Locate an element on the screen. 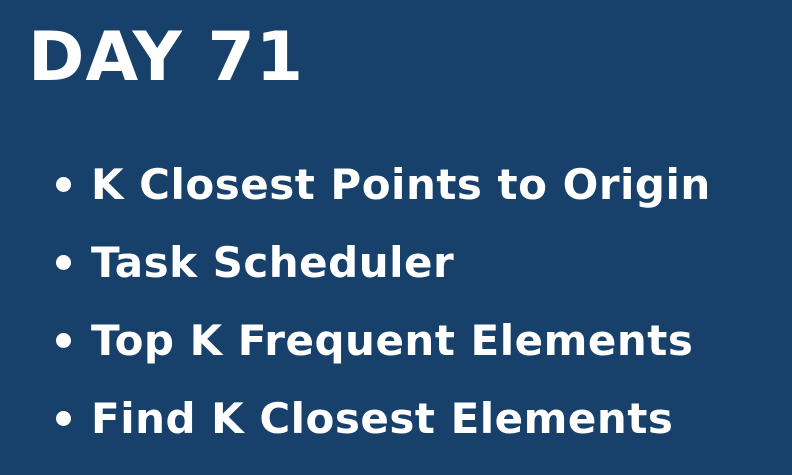 The image size is (792, 475). topic-label: Find K Closest Elements is located at coordinates (382, 418).